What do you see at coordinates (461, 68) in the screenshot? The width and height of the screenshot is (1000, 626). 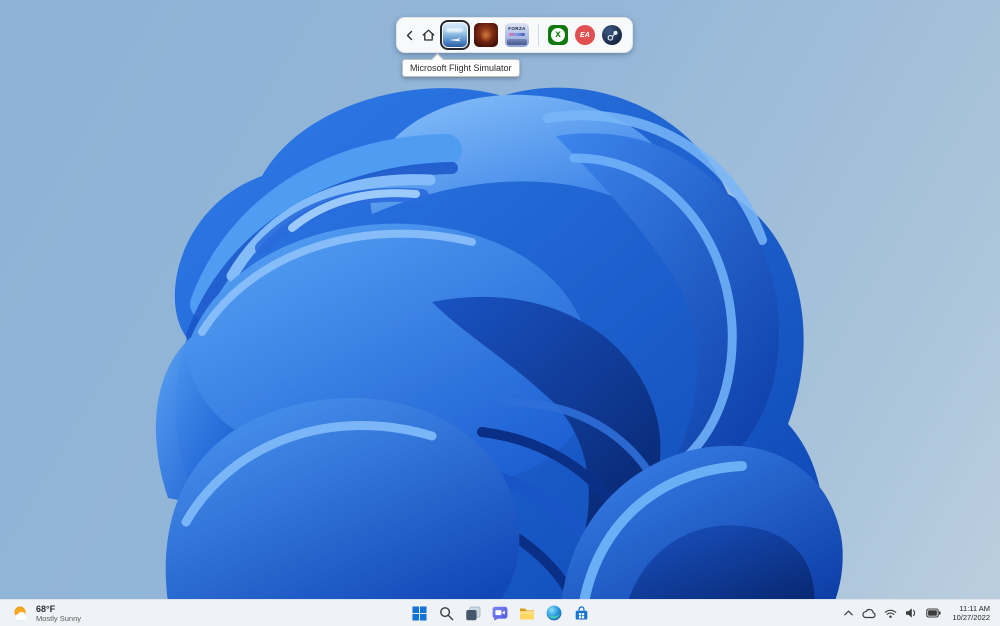 I see `tooltip: Microsoft Flight Simulator` at bounding box center [461, 68].